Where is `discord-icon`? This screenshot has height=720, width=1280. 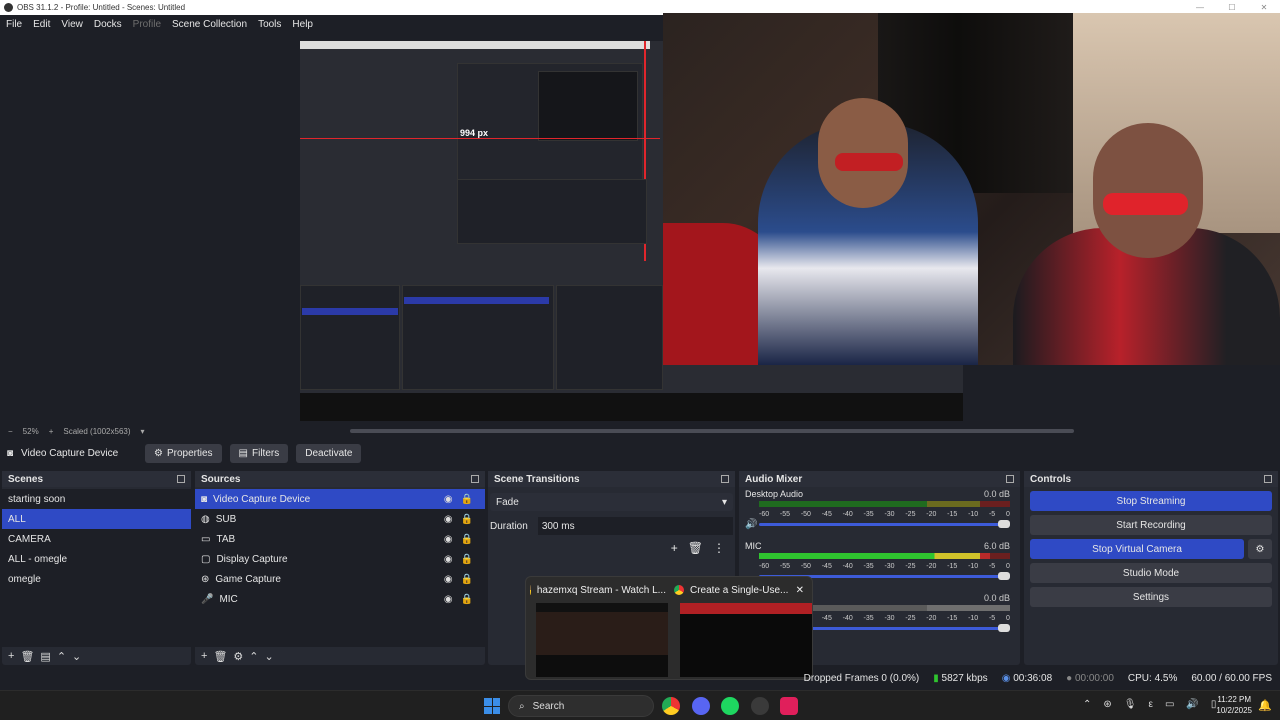 discord-icon is located at coordinates (701, 706).